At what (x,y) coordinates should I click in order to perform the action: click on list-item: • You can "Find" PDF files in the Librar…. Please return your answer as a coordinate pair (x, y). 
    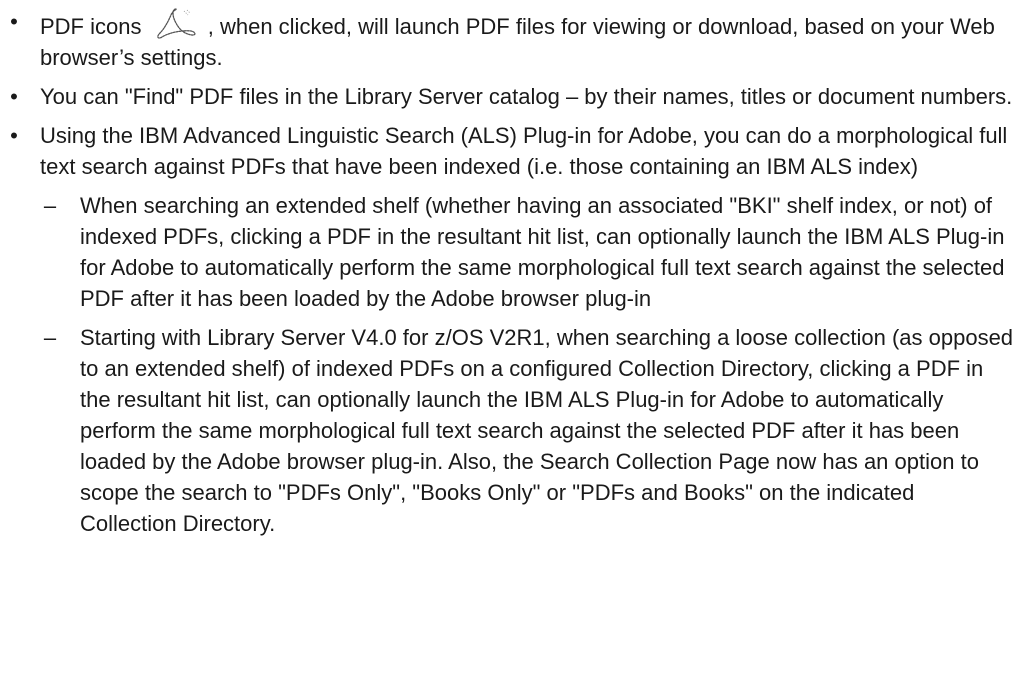
    Looking at the image, I should click on (507, 96).